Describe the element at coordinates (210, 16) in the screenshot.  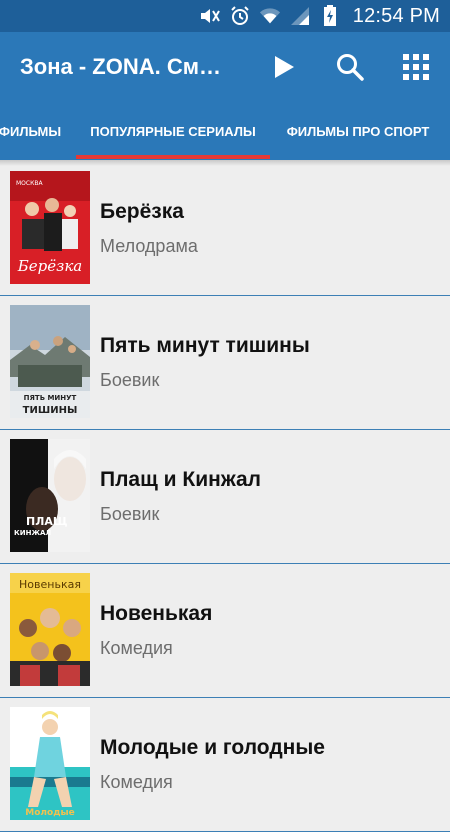
I see `mute-icon` at that location.